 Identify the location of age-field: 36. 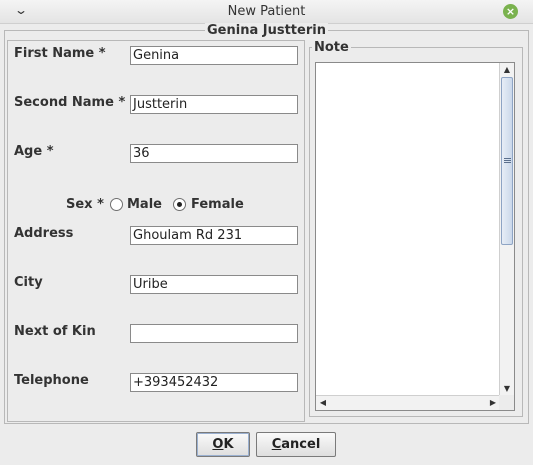
(214, 153).